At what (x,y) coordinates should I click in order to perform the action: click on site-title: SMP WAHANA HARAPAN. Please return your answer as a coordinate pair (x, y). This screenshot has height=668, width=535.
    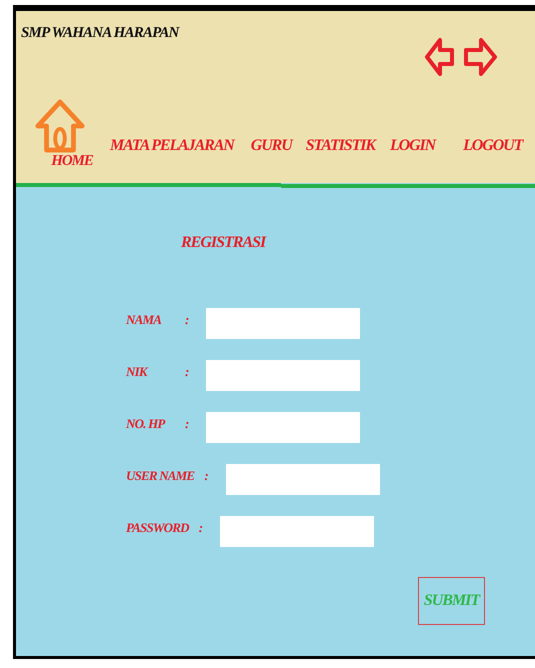
    Looking at the image, I should click on (100, 34).